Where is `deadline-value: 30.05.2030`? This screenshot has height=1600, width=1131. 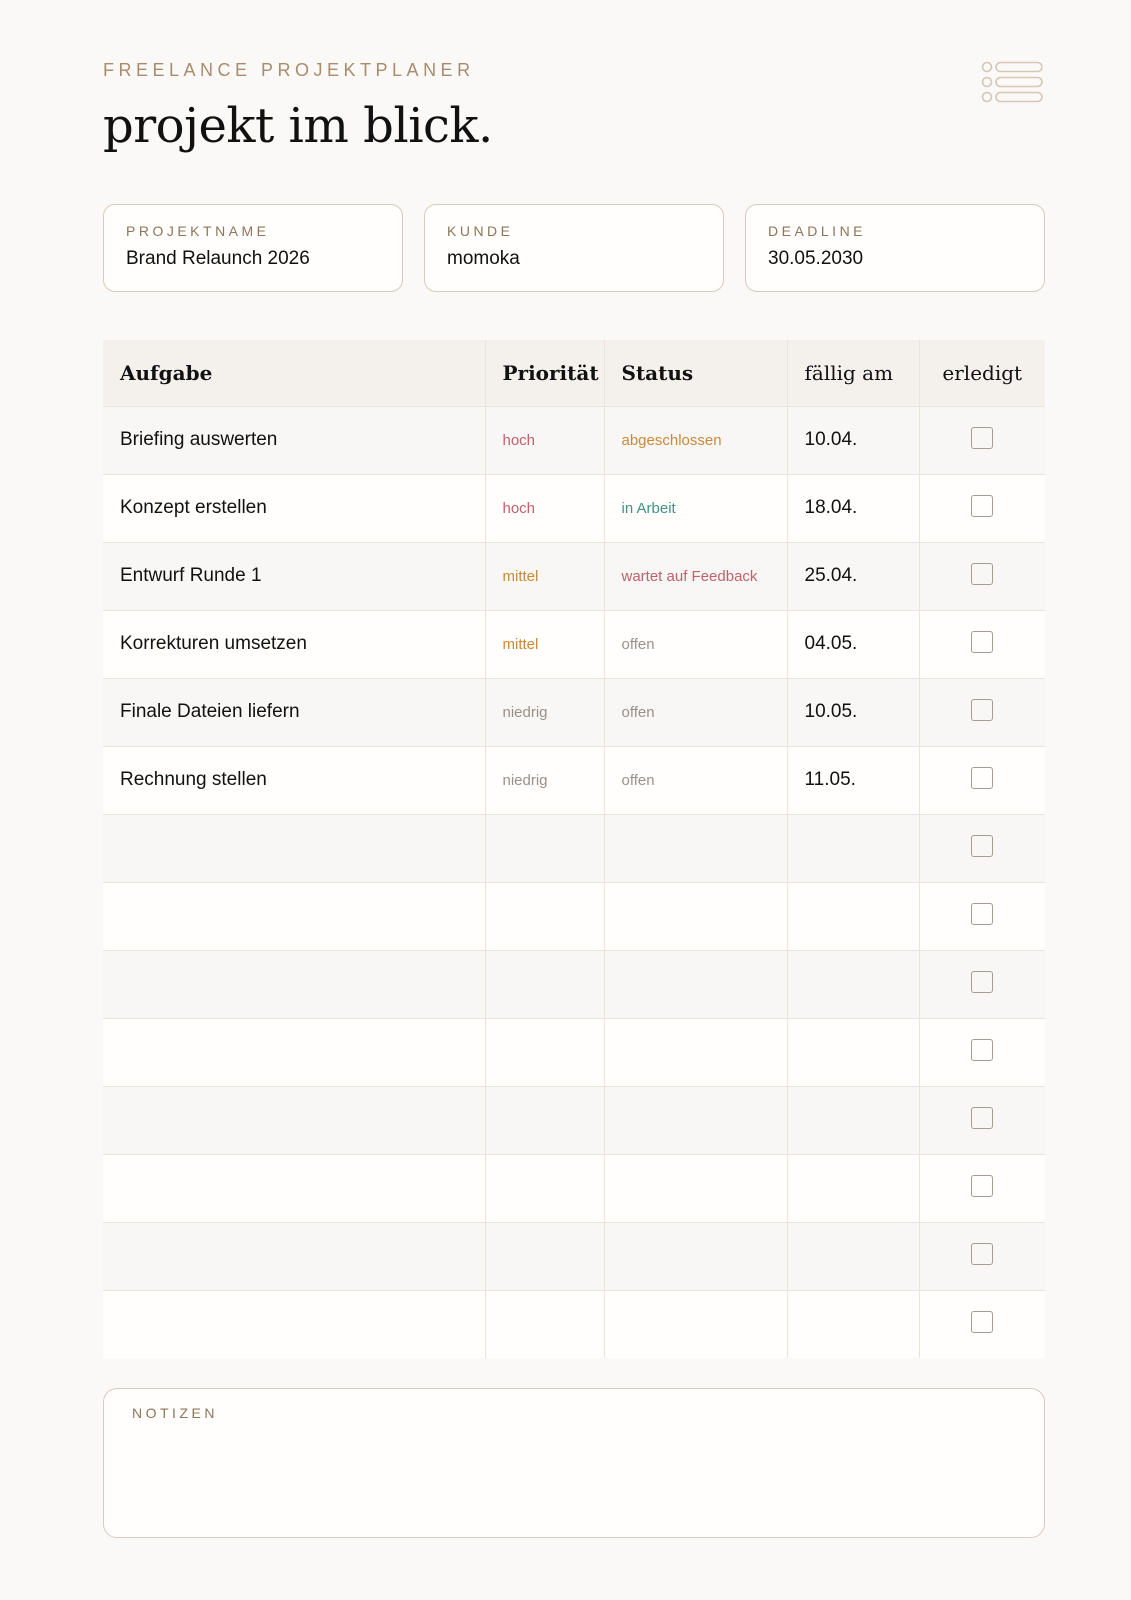 deadline-value: 30.05.2030 is located at coordinates (895, 259).